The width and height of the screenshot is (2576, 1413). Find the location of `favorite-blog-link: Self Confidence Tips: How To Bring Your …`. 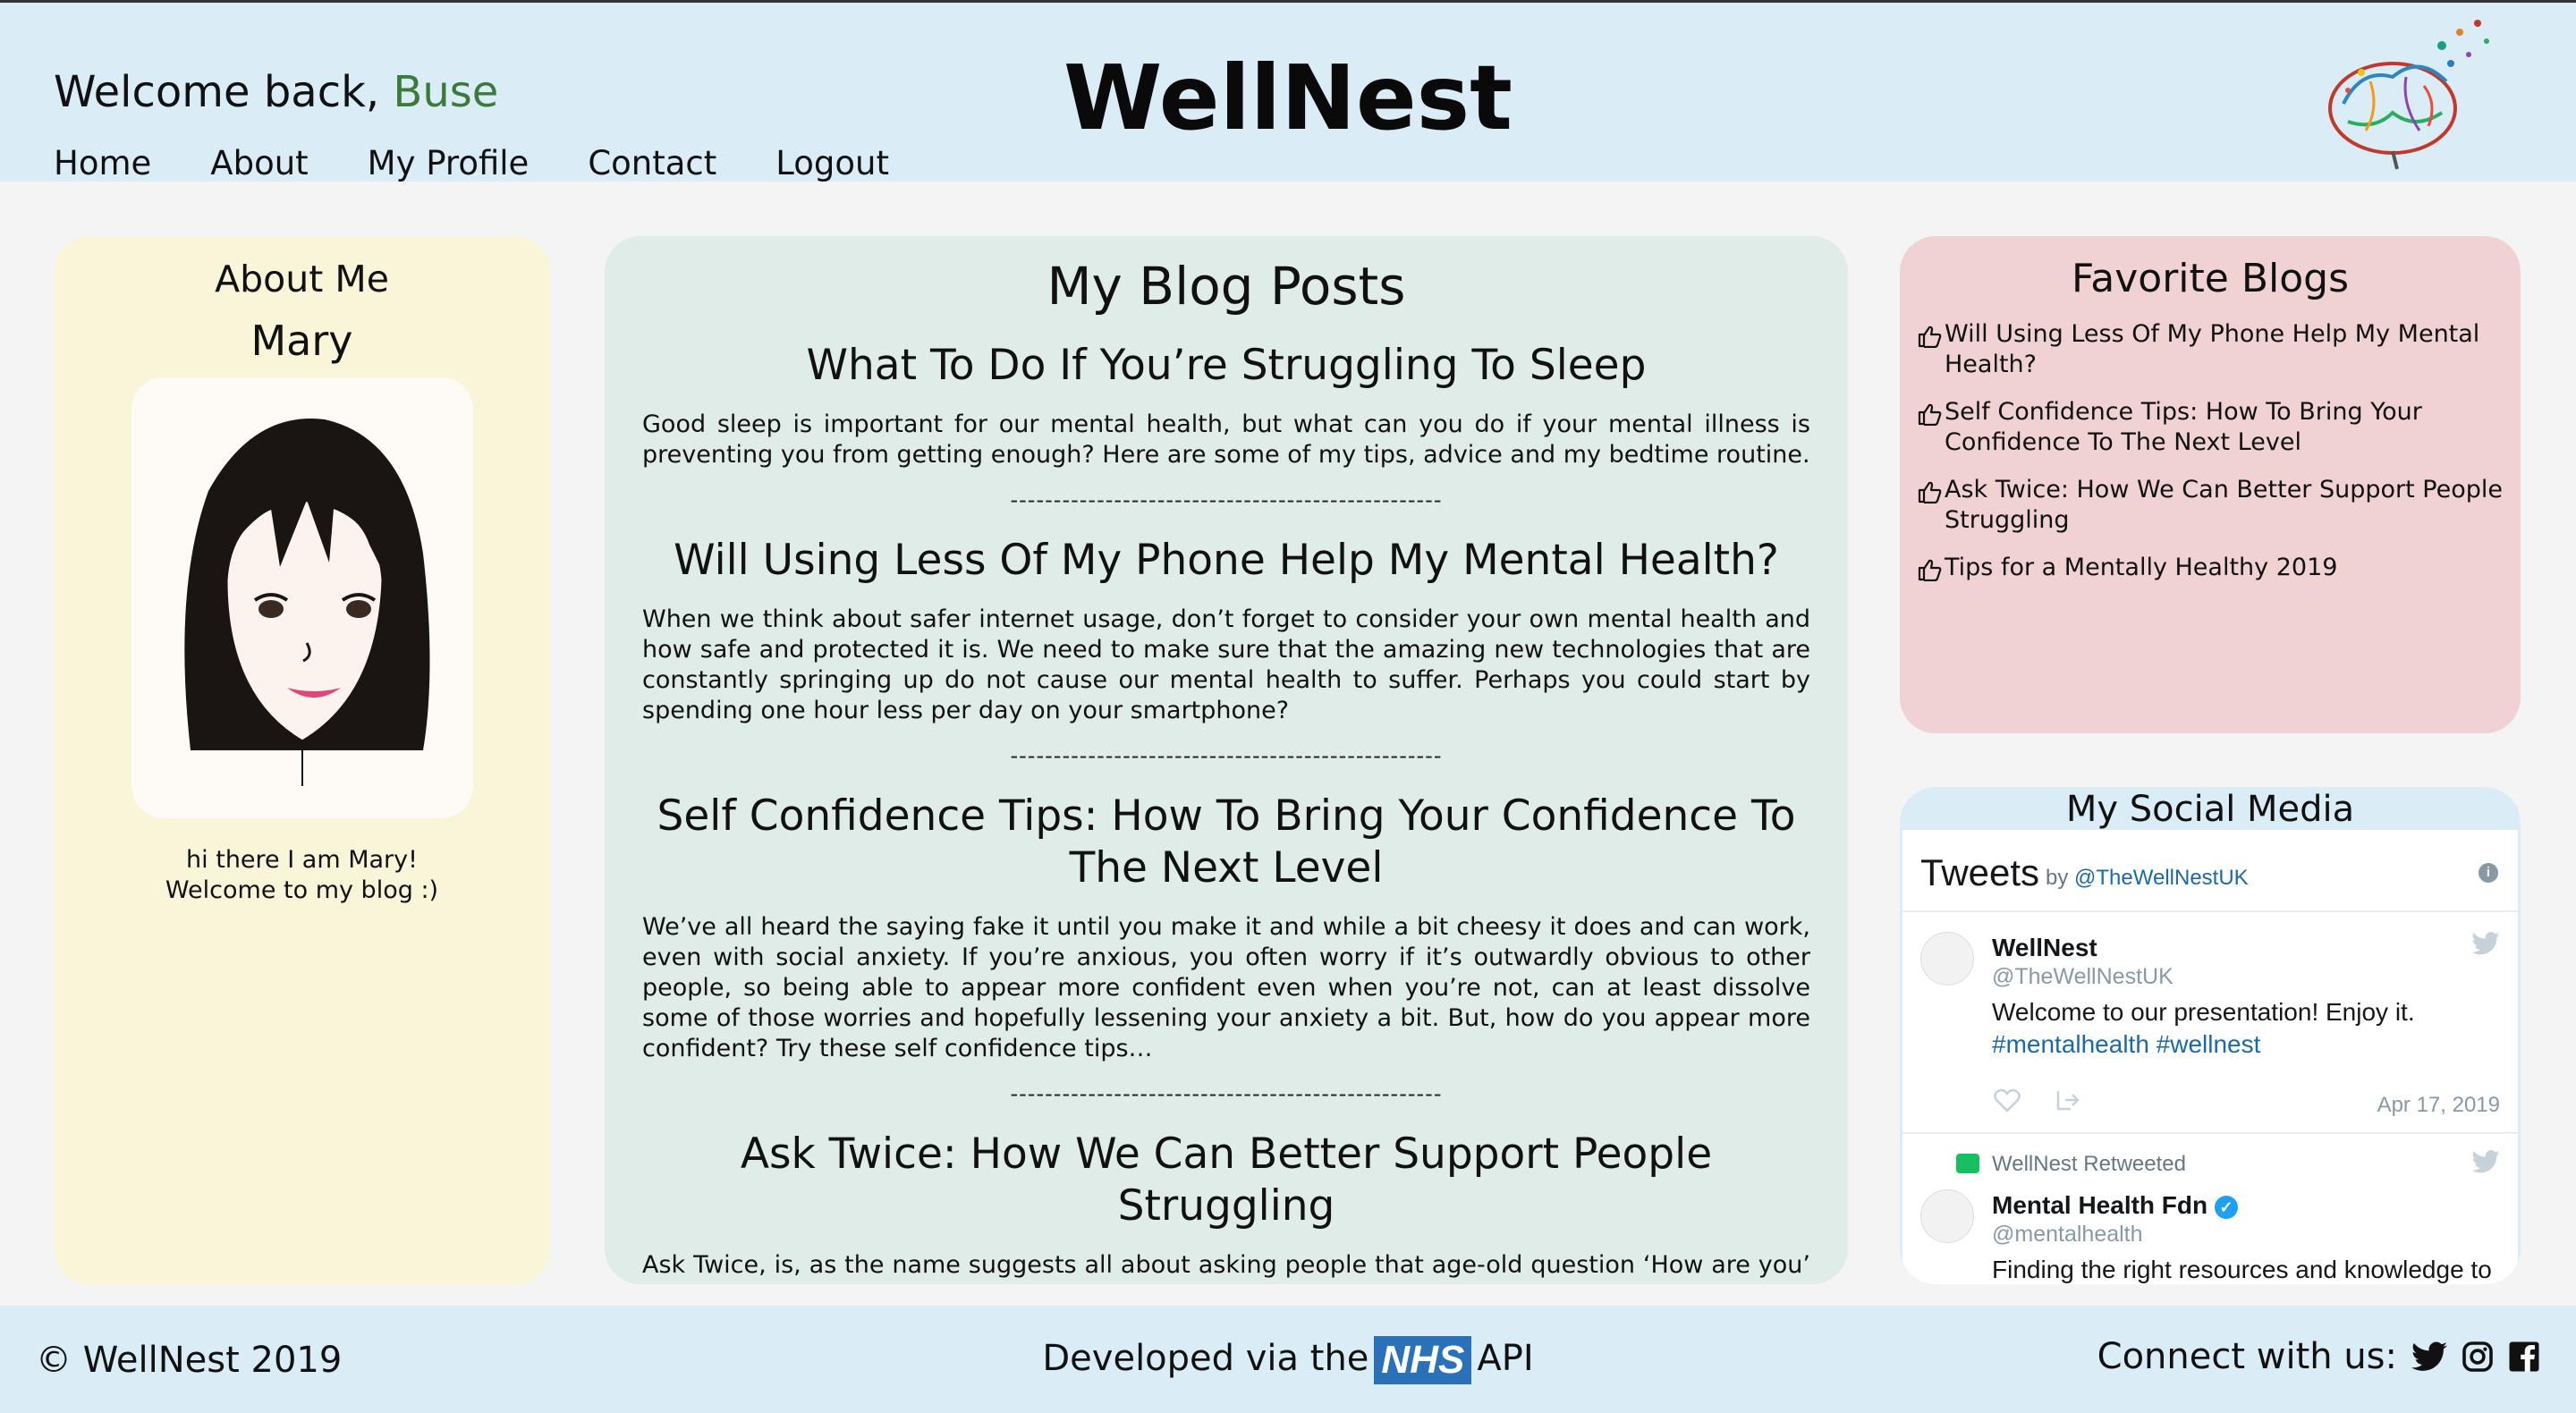

favorite-blog-link: Self Confidence Tips: How To Bring Your … is located at coordinates (2210, 427).